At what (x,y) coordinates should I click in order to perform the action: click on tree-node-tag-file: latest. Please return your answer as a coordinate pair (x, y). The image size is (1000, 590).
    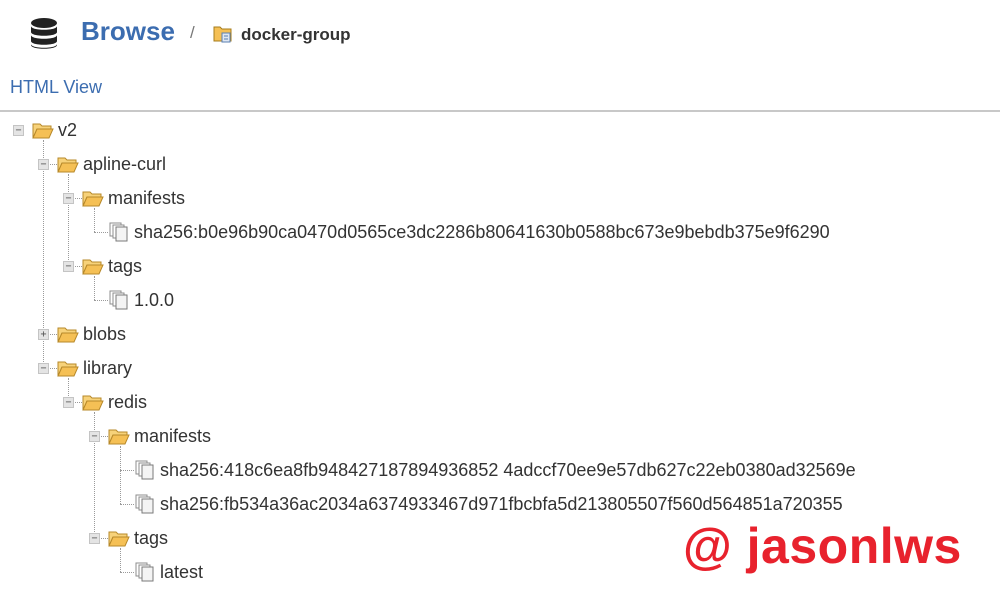
    Looking at the image, I should click on (168, 572).